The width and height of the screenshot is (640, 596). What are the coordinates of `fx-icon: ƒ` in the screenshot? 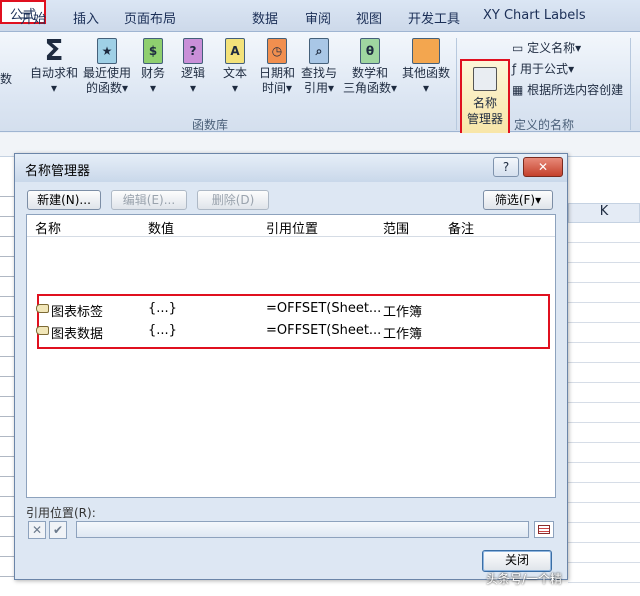 It's located at (516, 69).